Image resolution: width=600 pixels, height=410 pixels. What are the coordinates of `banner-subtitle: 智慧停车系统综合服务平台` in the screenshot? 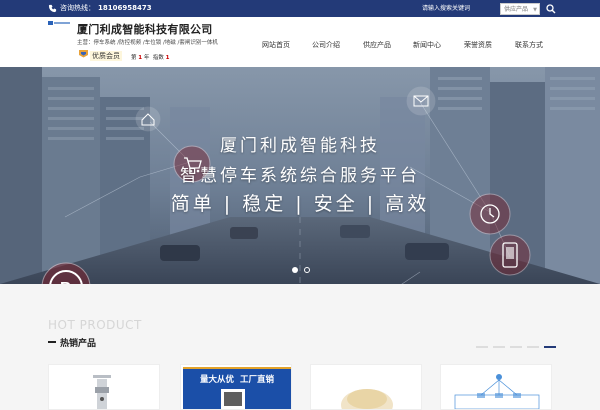 It's located at (300, 176).